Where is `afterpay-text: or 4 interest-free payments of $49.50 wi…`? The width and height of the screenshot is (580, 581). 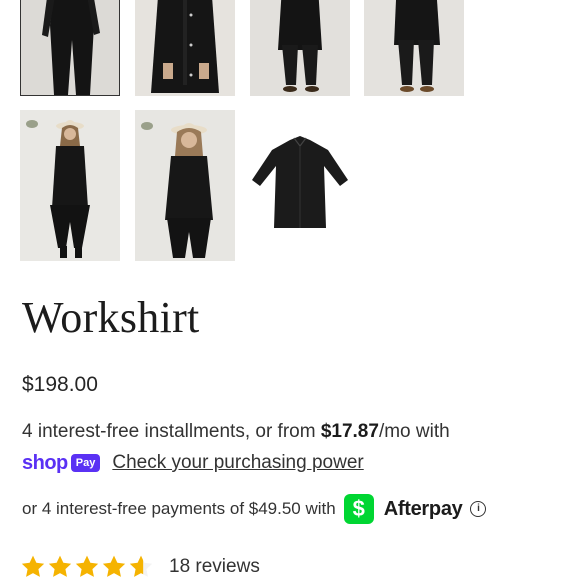 afterpay-text: or 4 interest-free payments of $49.50 wi… is located at coordinates (179, 508).